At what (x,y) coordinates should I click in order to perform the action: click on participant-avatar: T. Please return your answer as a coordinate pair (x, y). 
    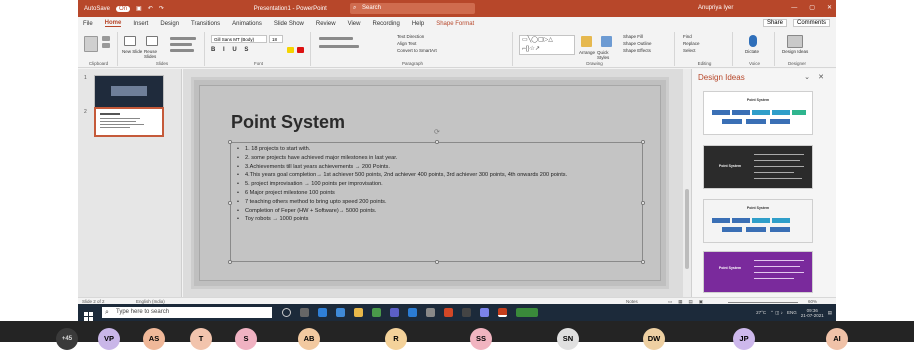
    Looking at the image, I should click on (201, 339).